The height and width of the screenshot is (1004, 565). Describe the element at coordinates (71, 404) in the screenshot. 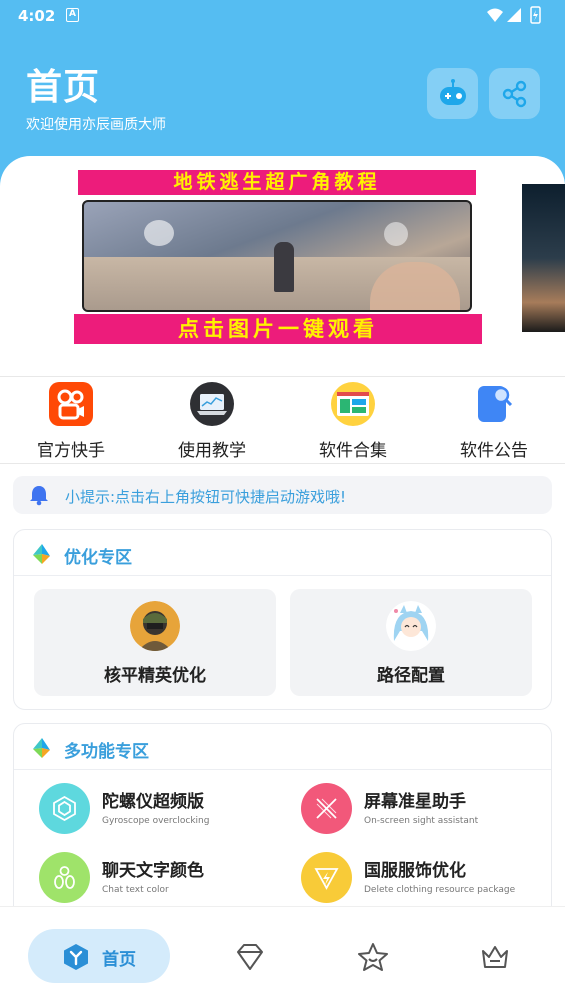

I see `kuaishou-icon` at that location.